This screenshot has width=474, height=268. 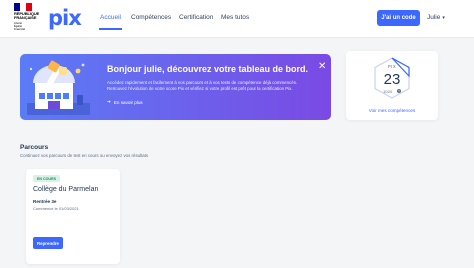 I want to click on close-icon: ✕, so click(x=322, y=66).